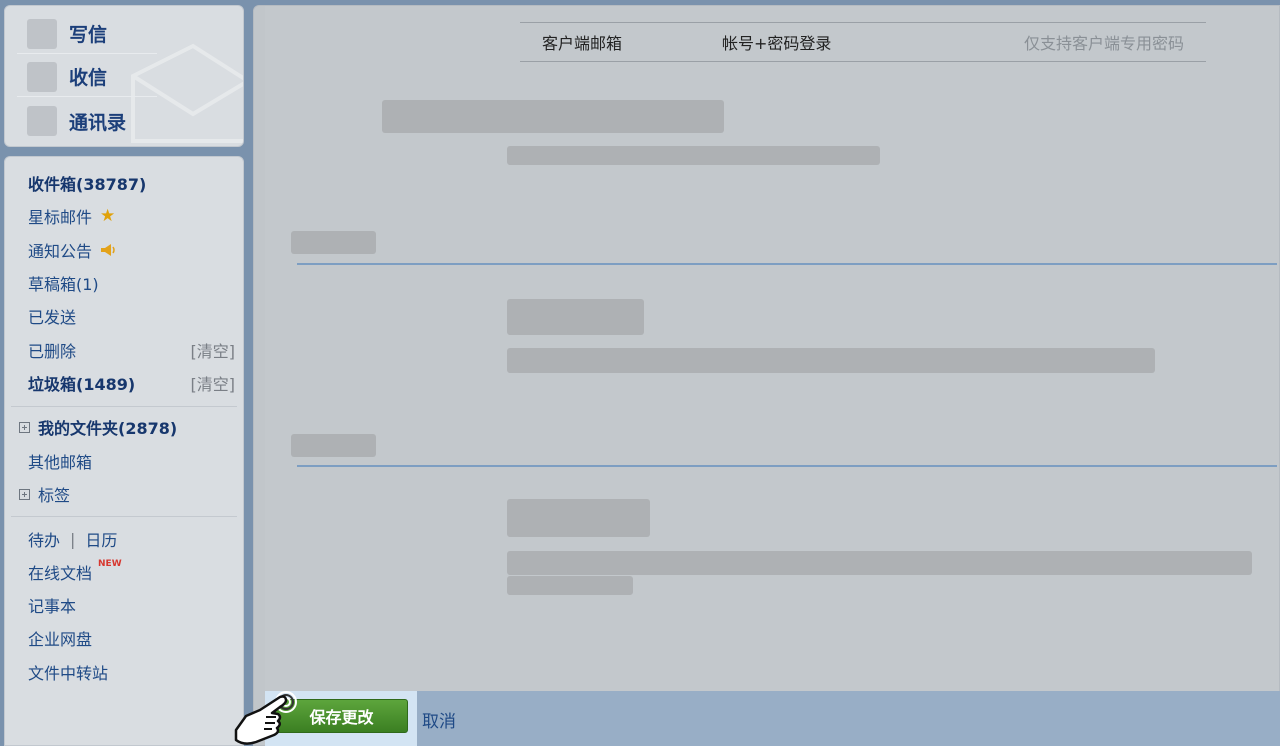 This screenshot has width=1280, height=746. I want to click on compose-icon, so click(42, 33).